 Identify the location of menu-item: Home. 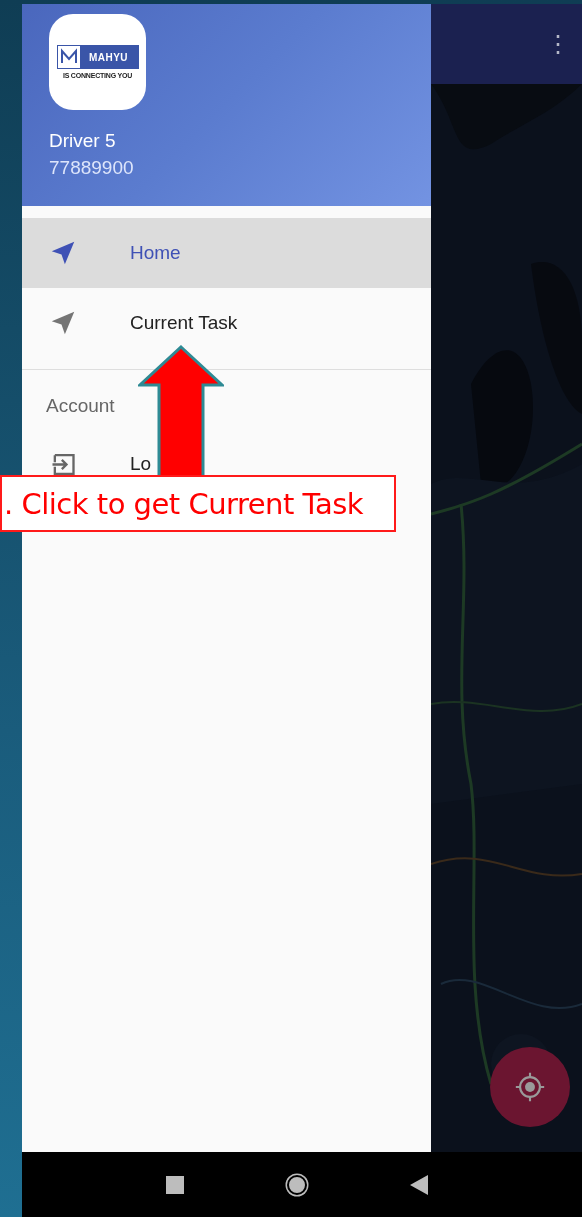
(226, 253).